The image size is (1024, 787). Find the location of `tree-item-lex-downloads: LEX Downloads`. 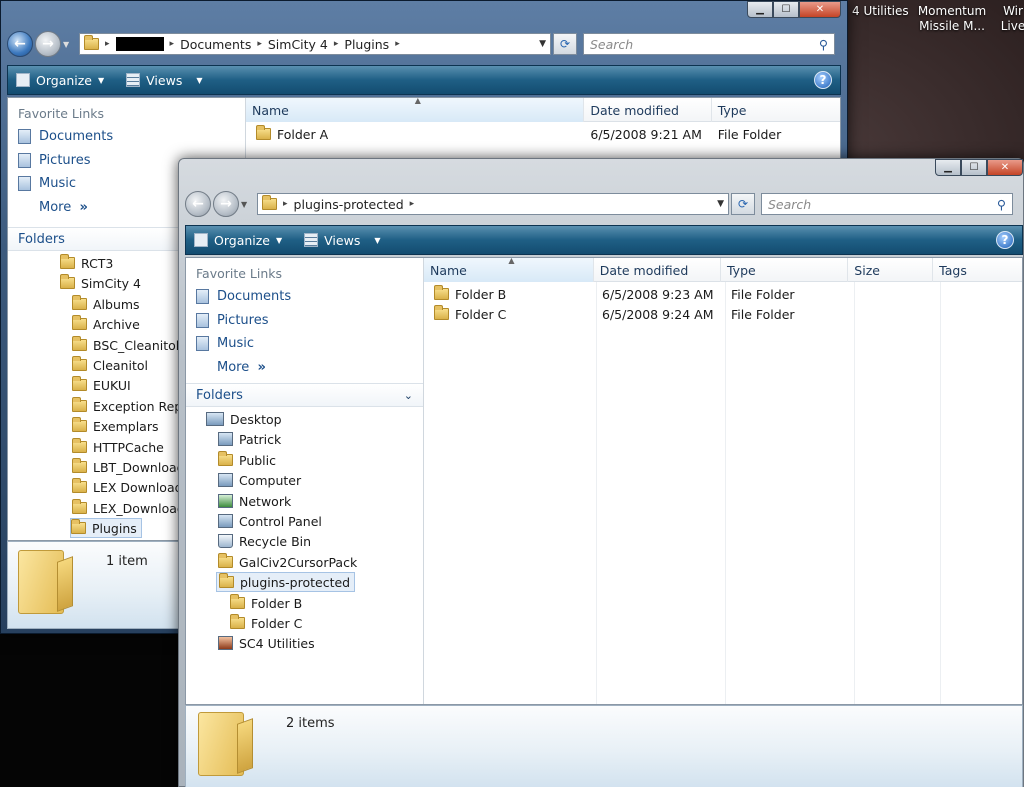

tree-item-lex-downloads: LEX Downloads is located at coordinates (130, 487).